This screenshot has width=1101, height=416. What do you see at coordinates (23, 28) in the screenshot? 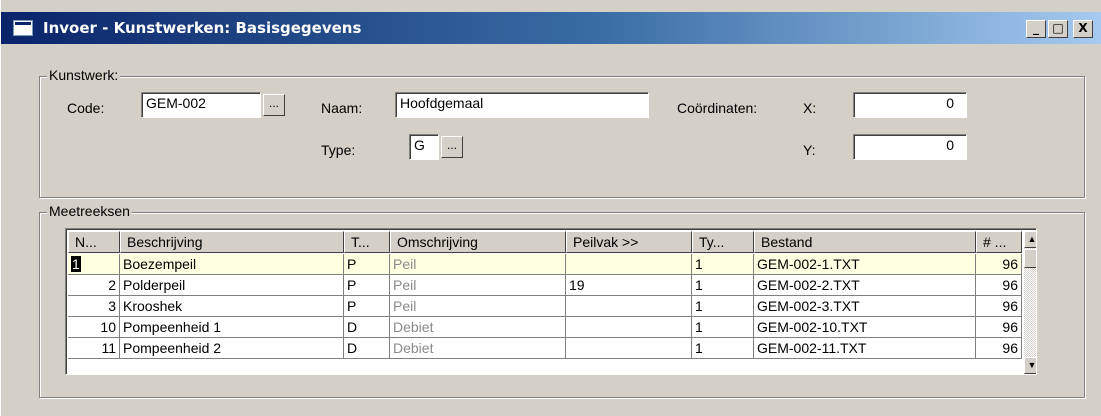
I see `window-icon` at bounding box center [23, 28].